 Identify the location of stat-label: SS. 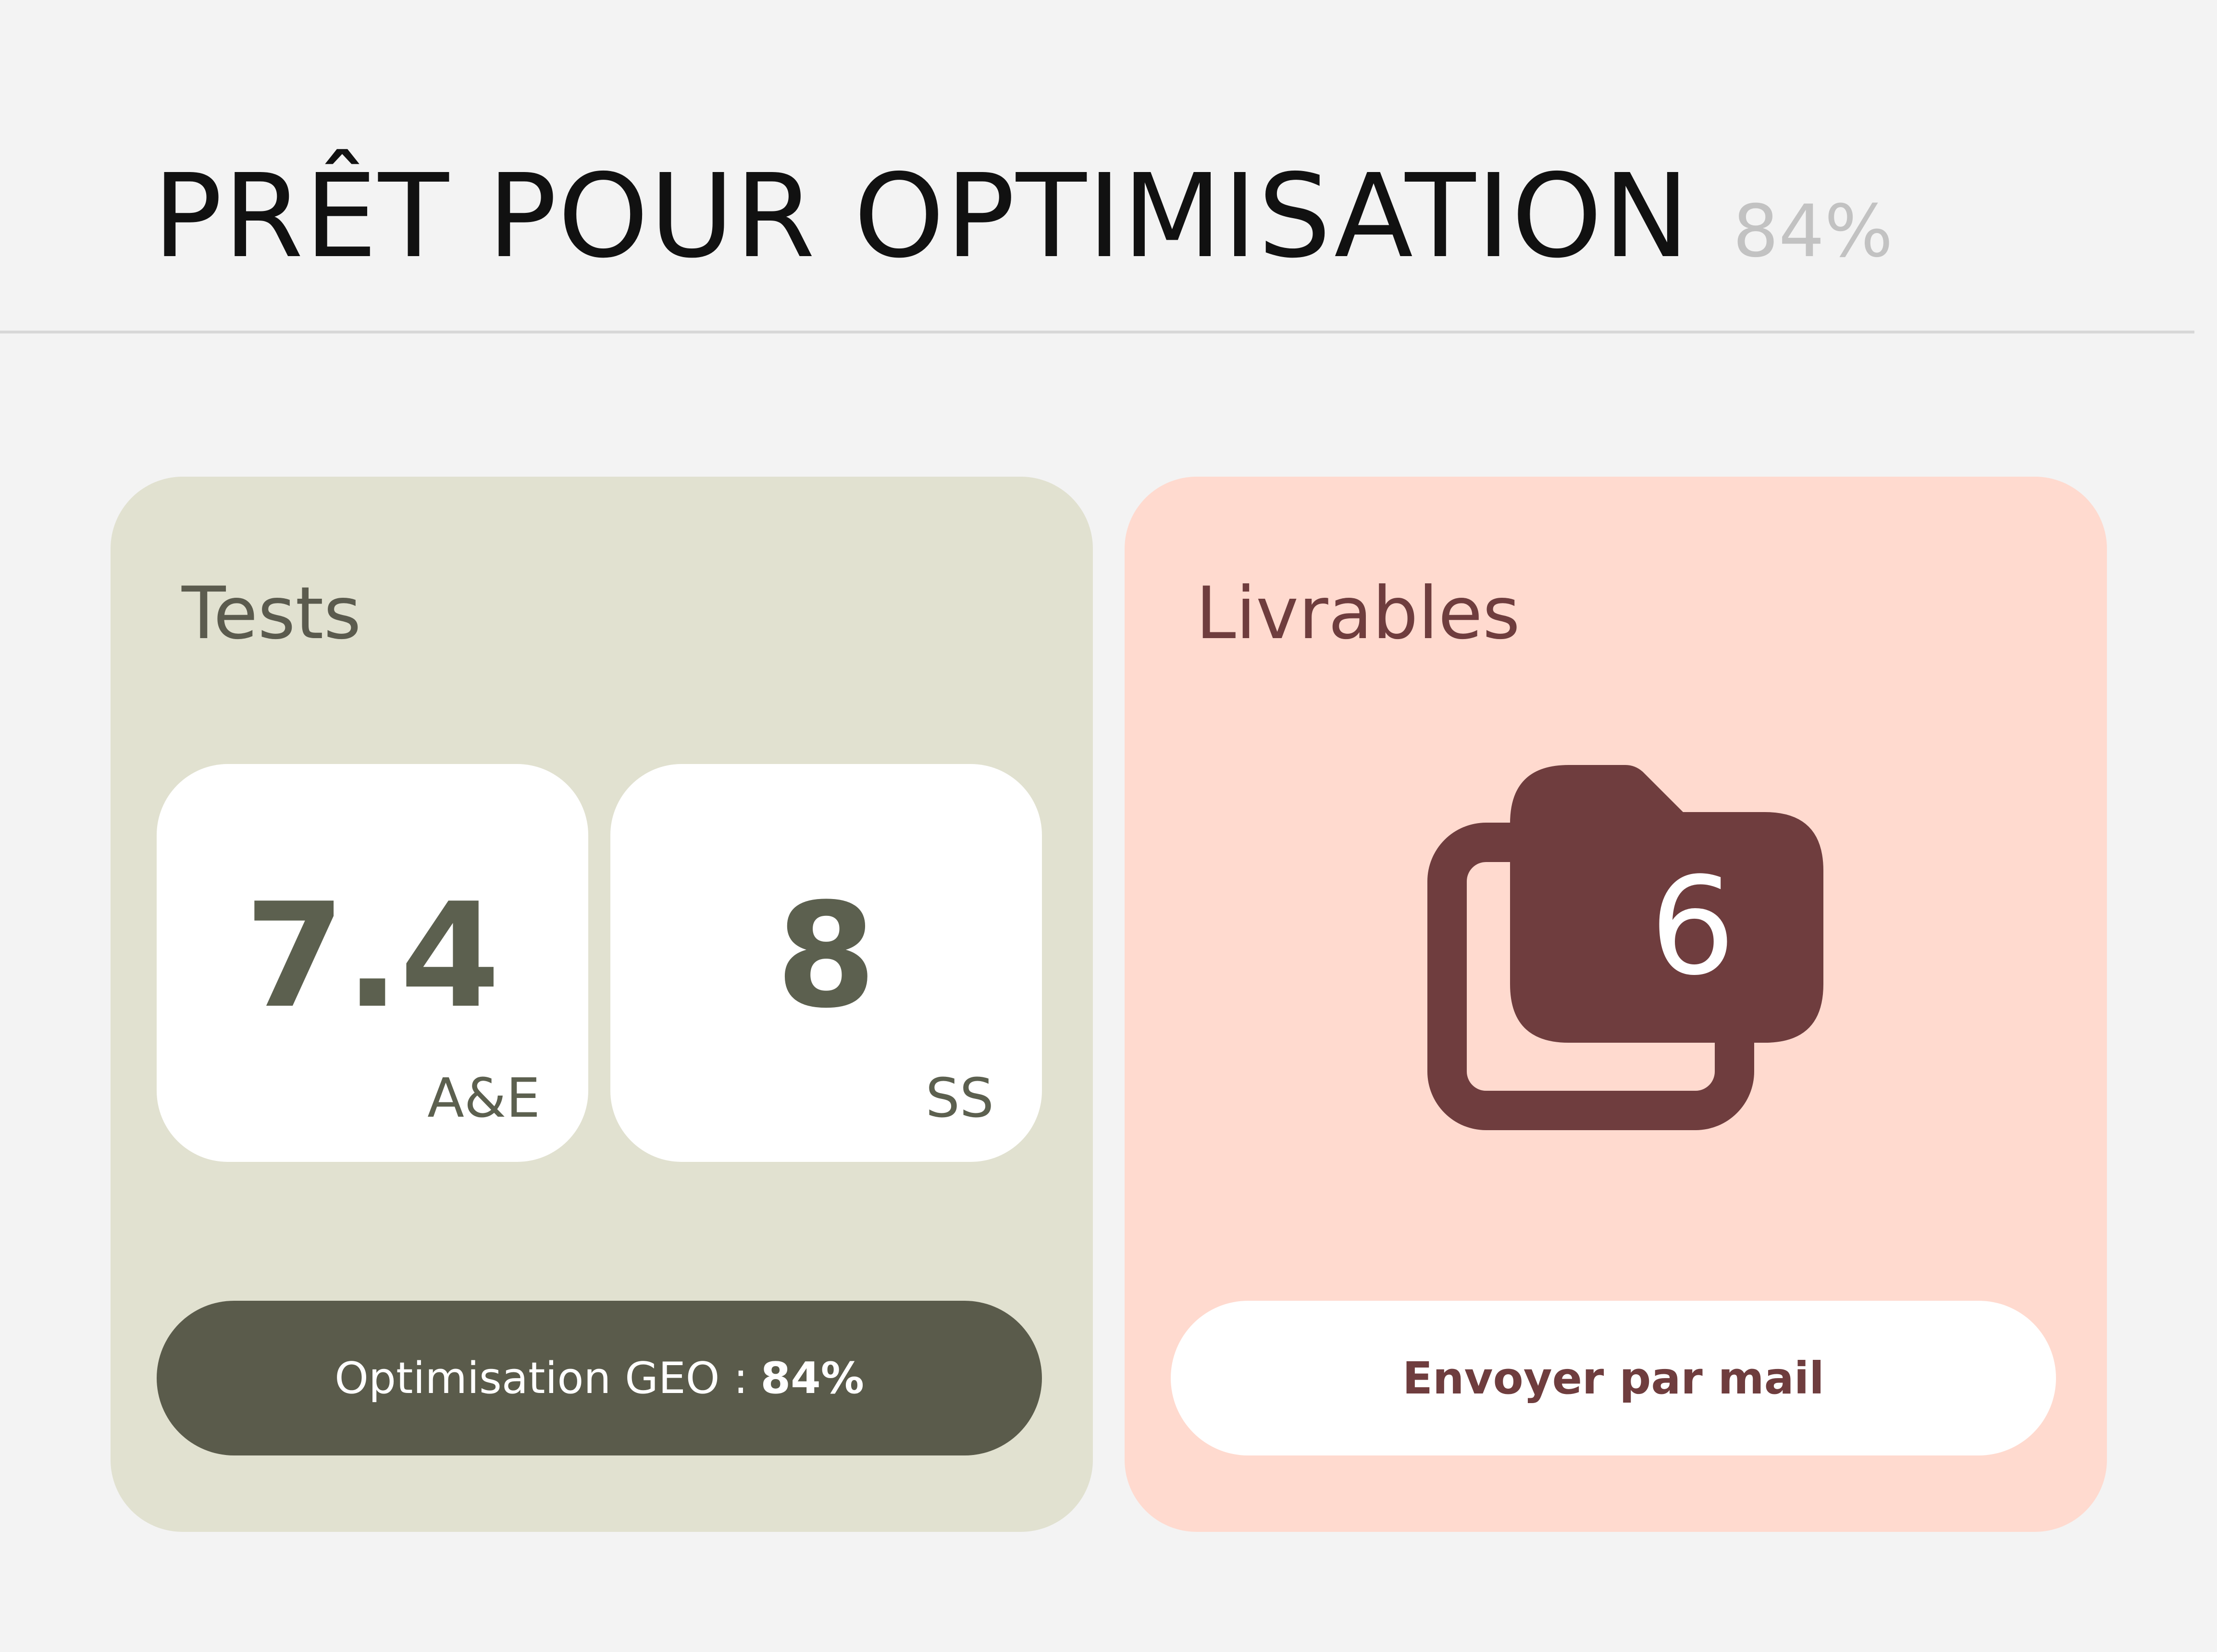
(960, 1098).